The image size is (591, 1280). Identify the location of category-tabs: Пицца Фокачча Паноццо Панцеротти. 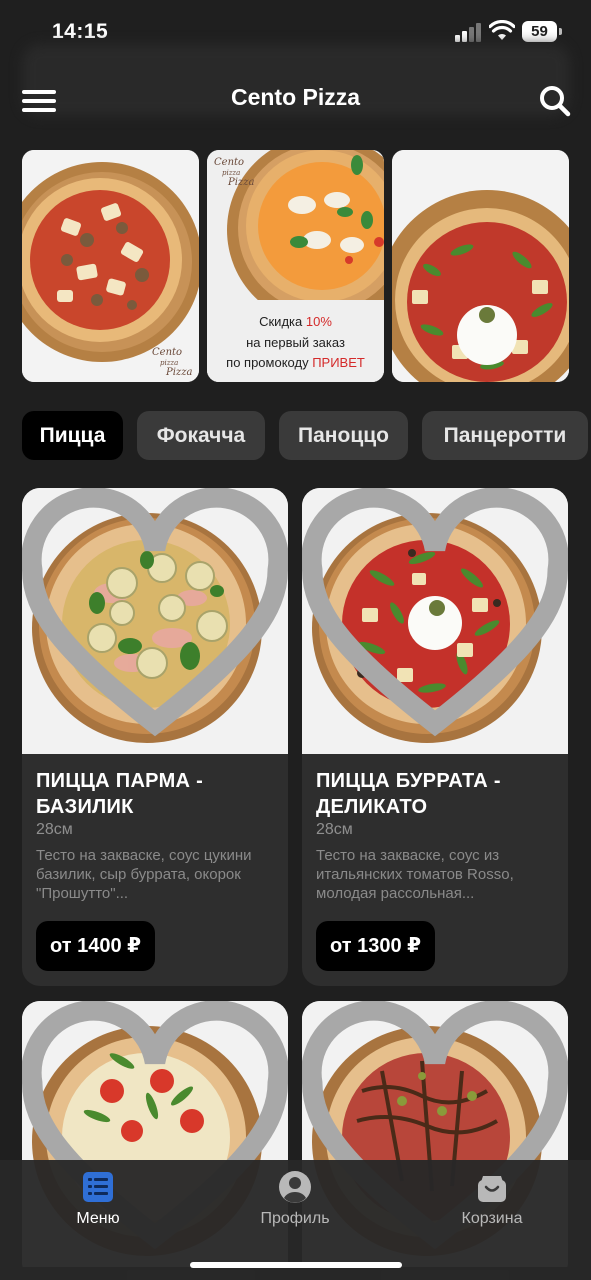
(306, 436).